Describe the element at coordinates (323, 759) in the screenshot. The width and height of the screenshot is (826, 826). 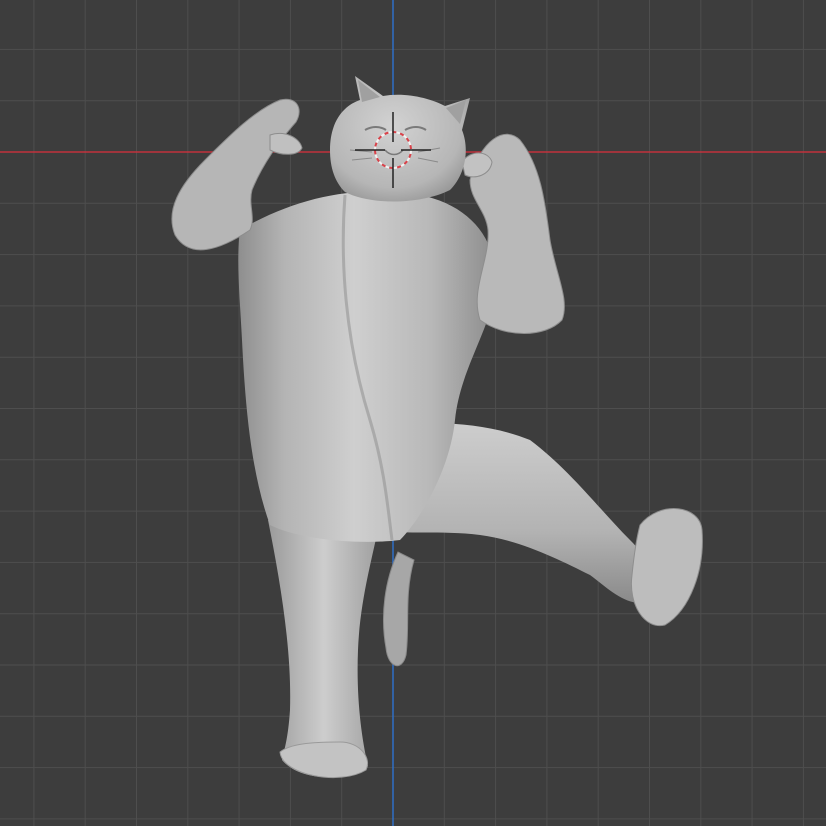
I see `cat-standing-foot` at that location.